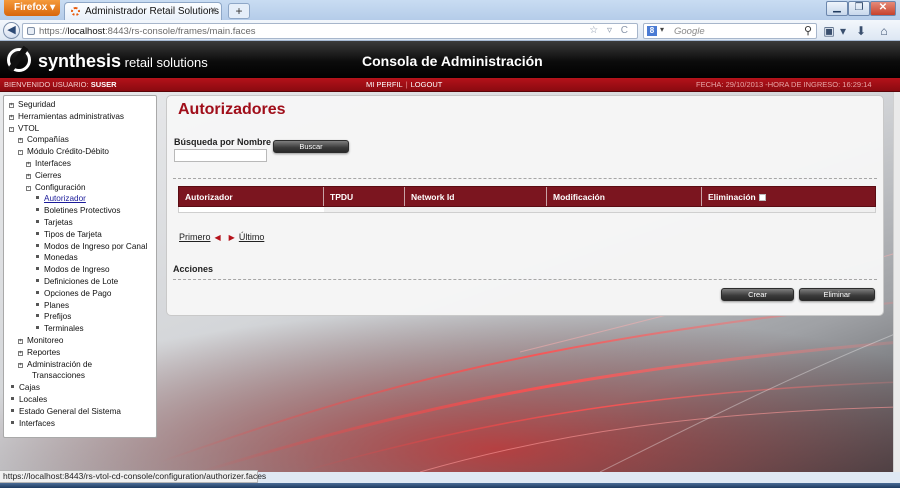 This screenshot has width=900, height=488. Describe the element at coordinates (808, 30) in the screenshot. I see `magnifier-icon: ⚲` at that location.